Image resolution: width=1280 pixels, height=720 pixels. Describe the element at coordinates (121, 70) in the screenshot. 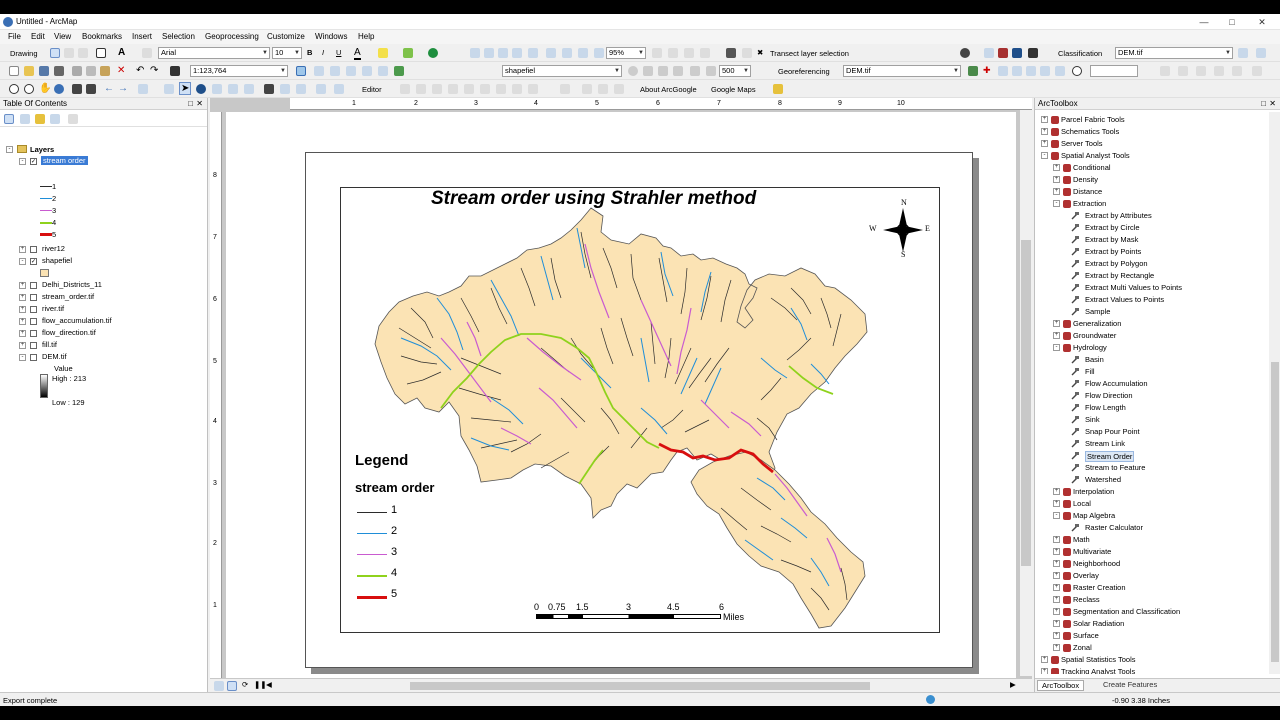

I see `delete-icon: ✕` at that location.